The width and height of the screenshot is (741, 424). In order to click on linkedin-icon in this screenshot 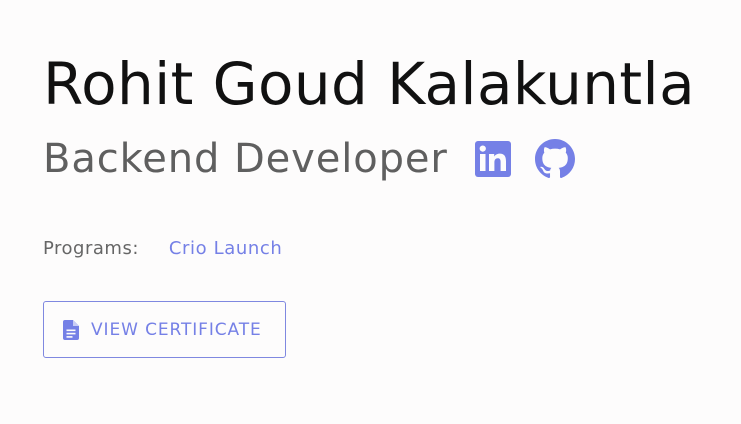, I will do `click(492, 159)`.